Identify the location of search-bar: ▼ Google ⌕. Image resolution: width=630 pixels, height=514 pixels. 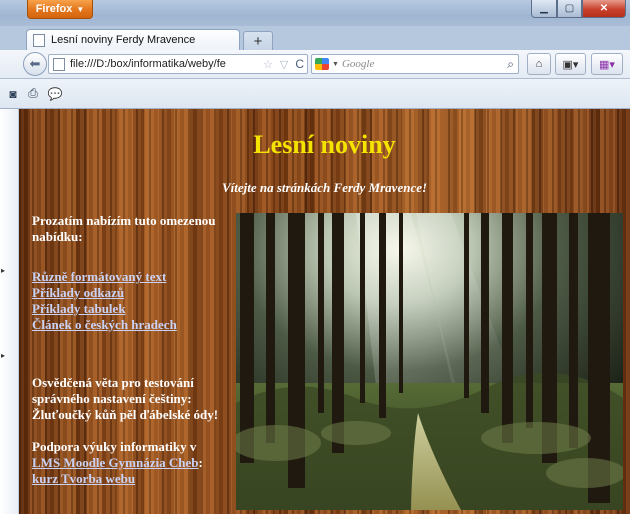
(415, 64).